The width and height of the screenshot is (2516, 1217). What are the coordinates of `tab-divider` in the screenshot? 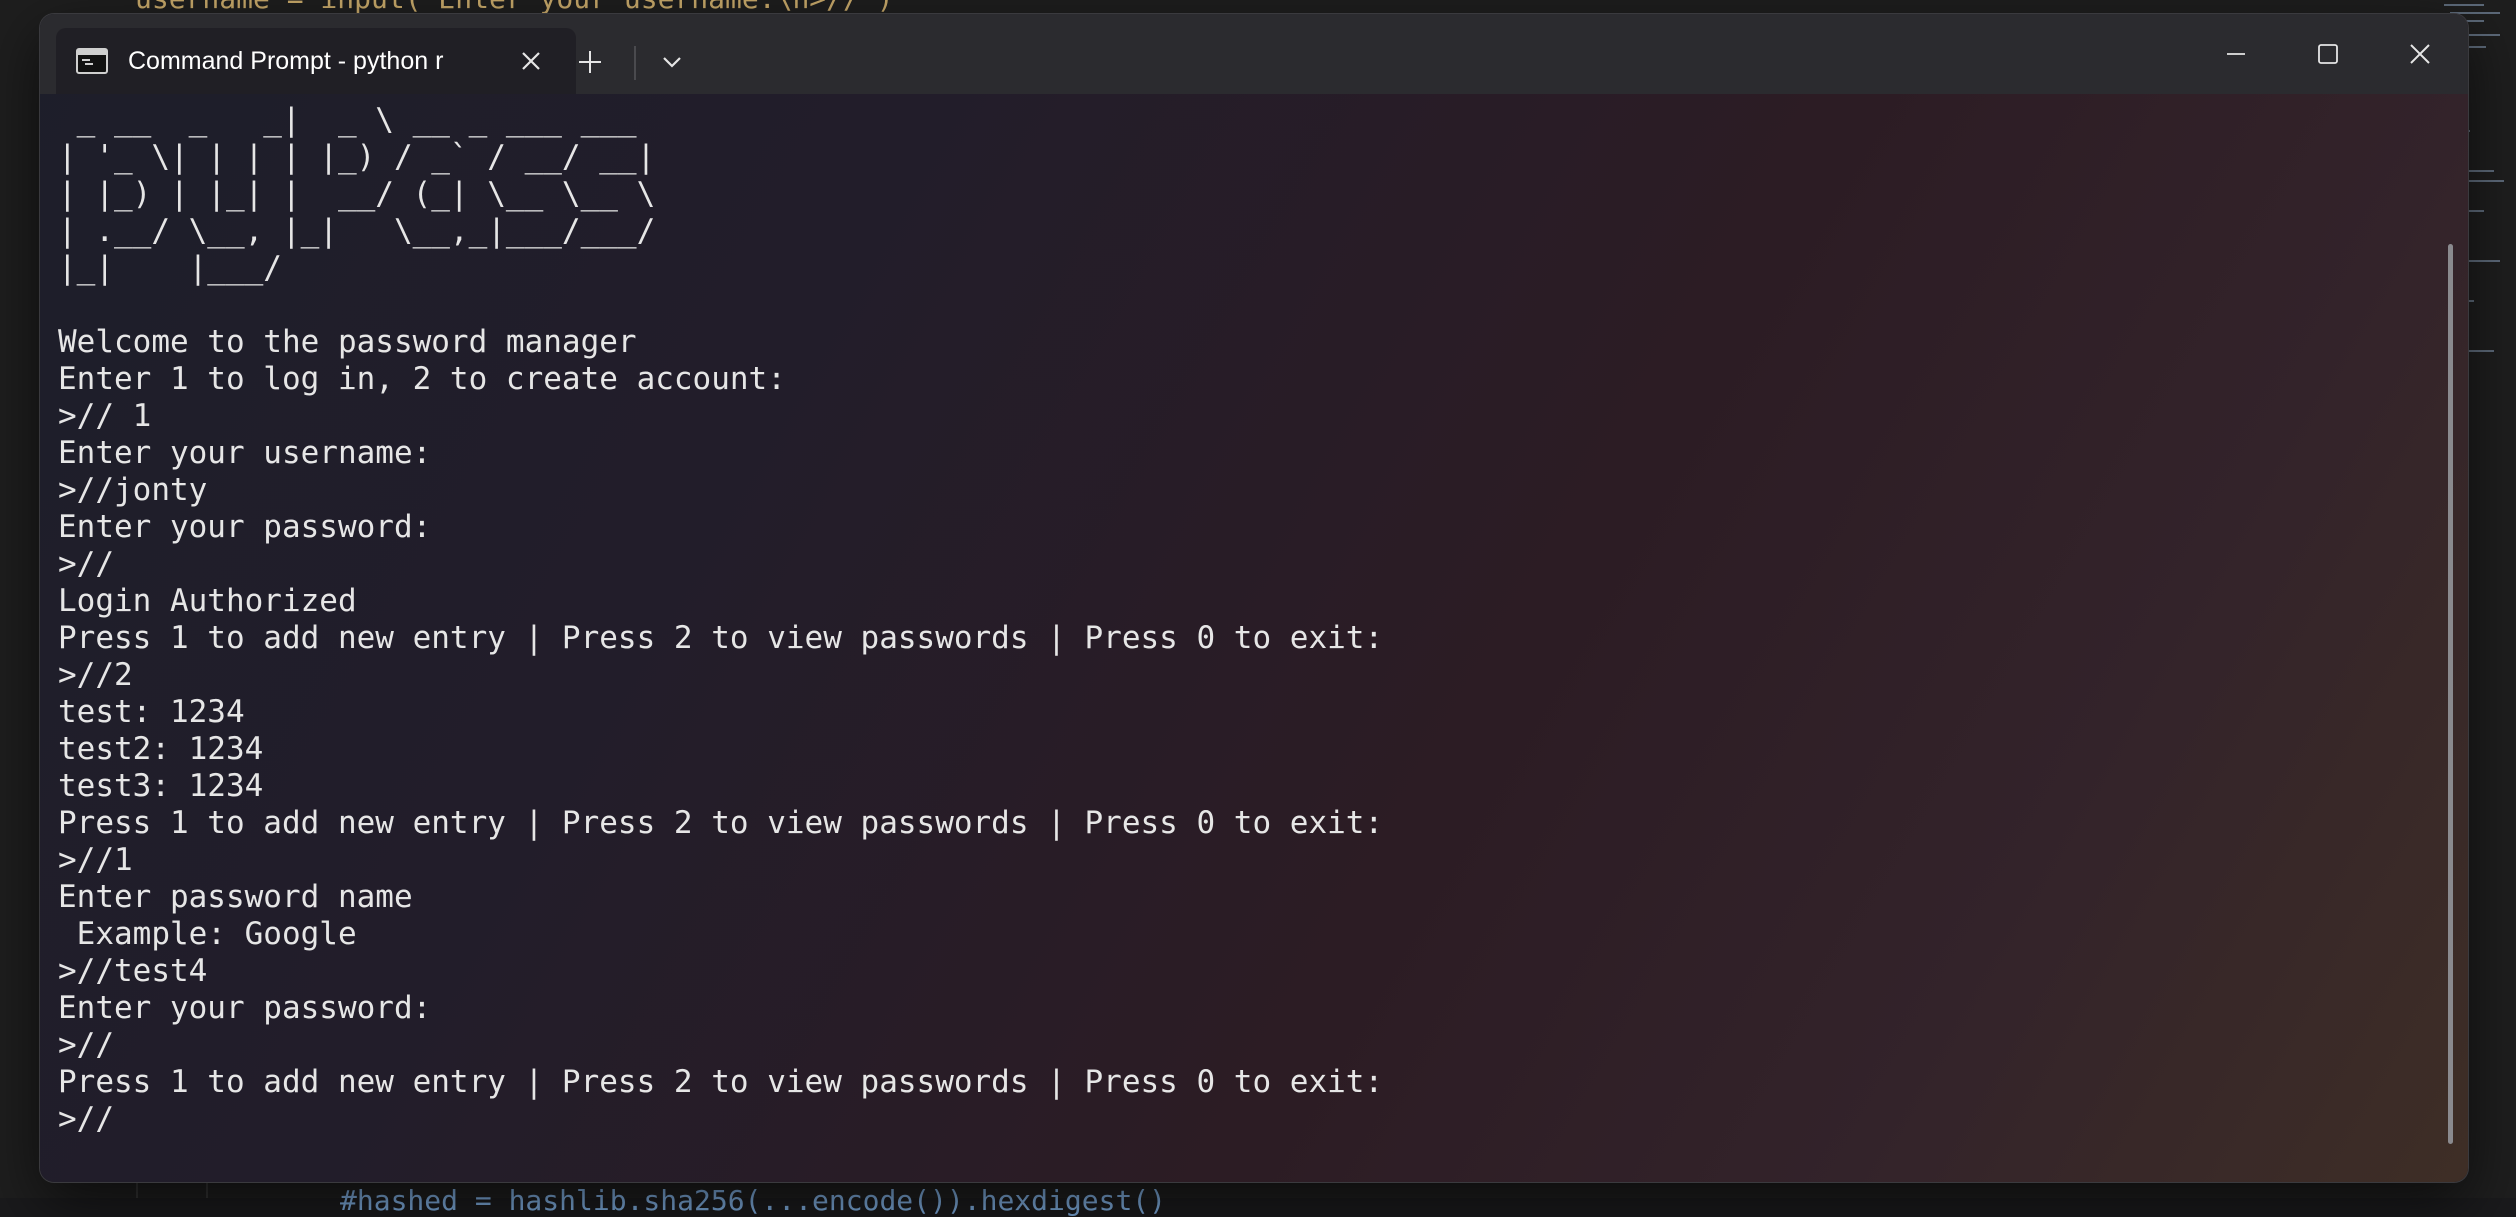 It's located at (635, 63).